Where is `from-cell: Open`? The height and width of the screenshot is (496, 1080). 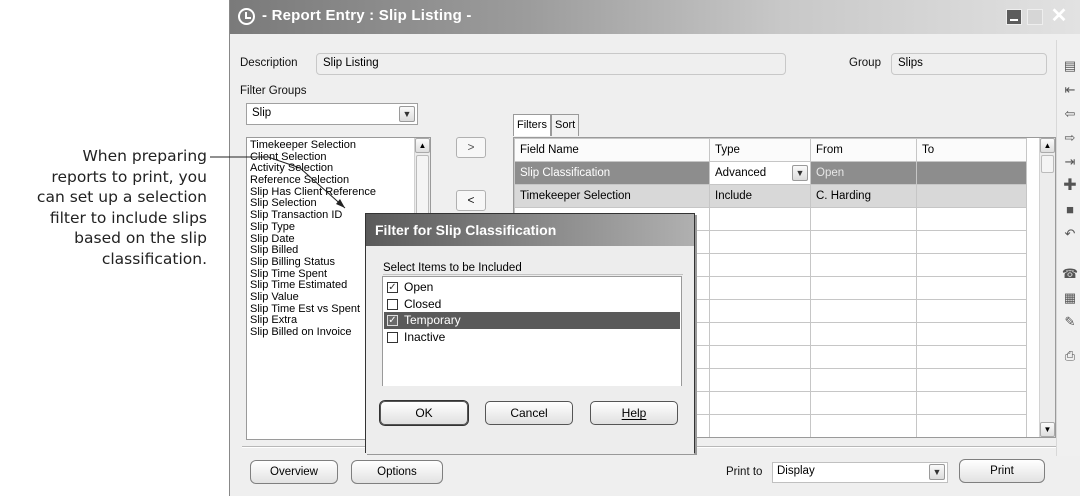
from-cell: Open is located at coordinates (863, 173).